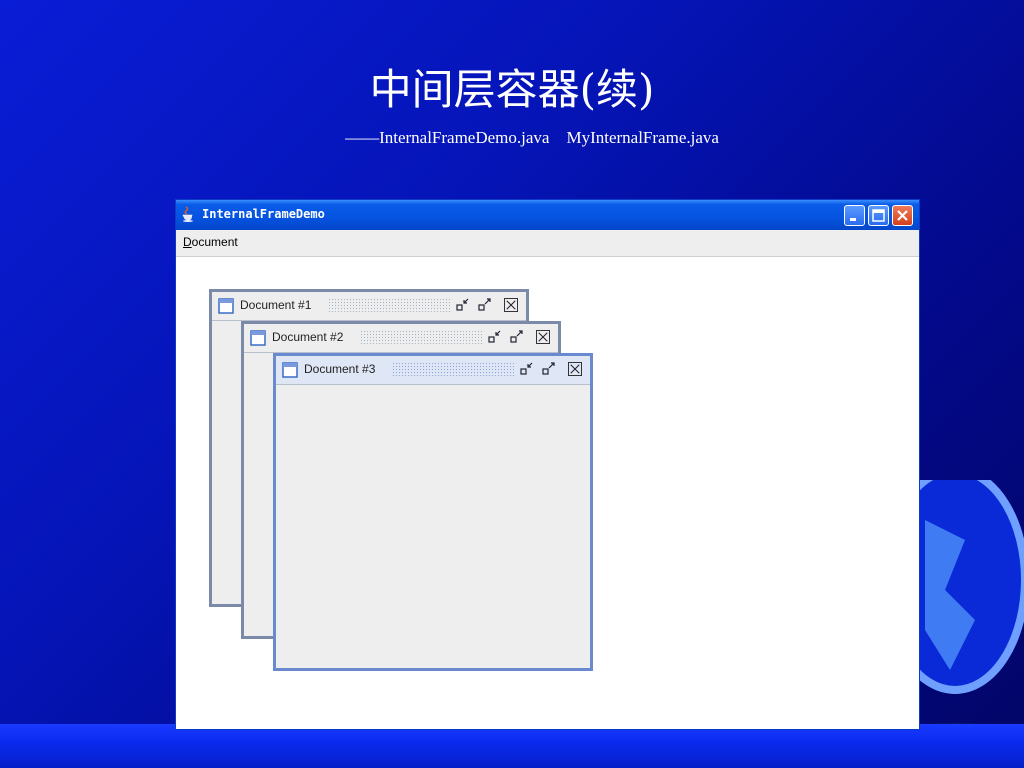  I want to click on internal-frame-title-bar: Document #2, so click(401, 338).